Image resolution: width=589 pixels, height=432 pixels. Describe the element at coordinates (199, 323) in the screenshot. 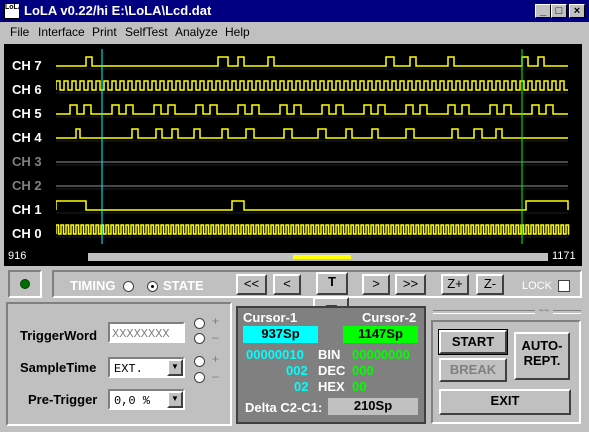

I see `trigger-plus-radio` at that location.